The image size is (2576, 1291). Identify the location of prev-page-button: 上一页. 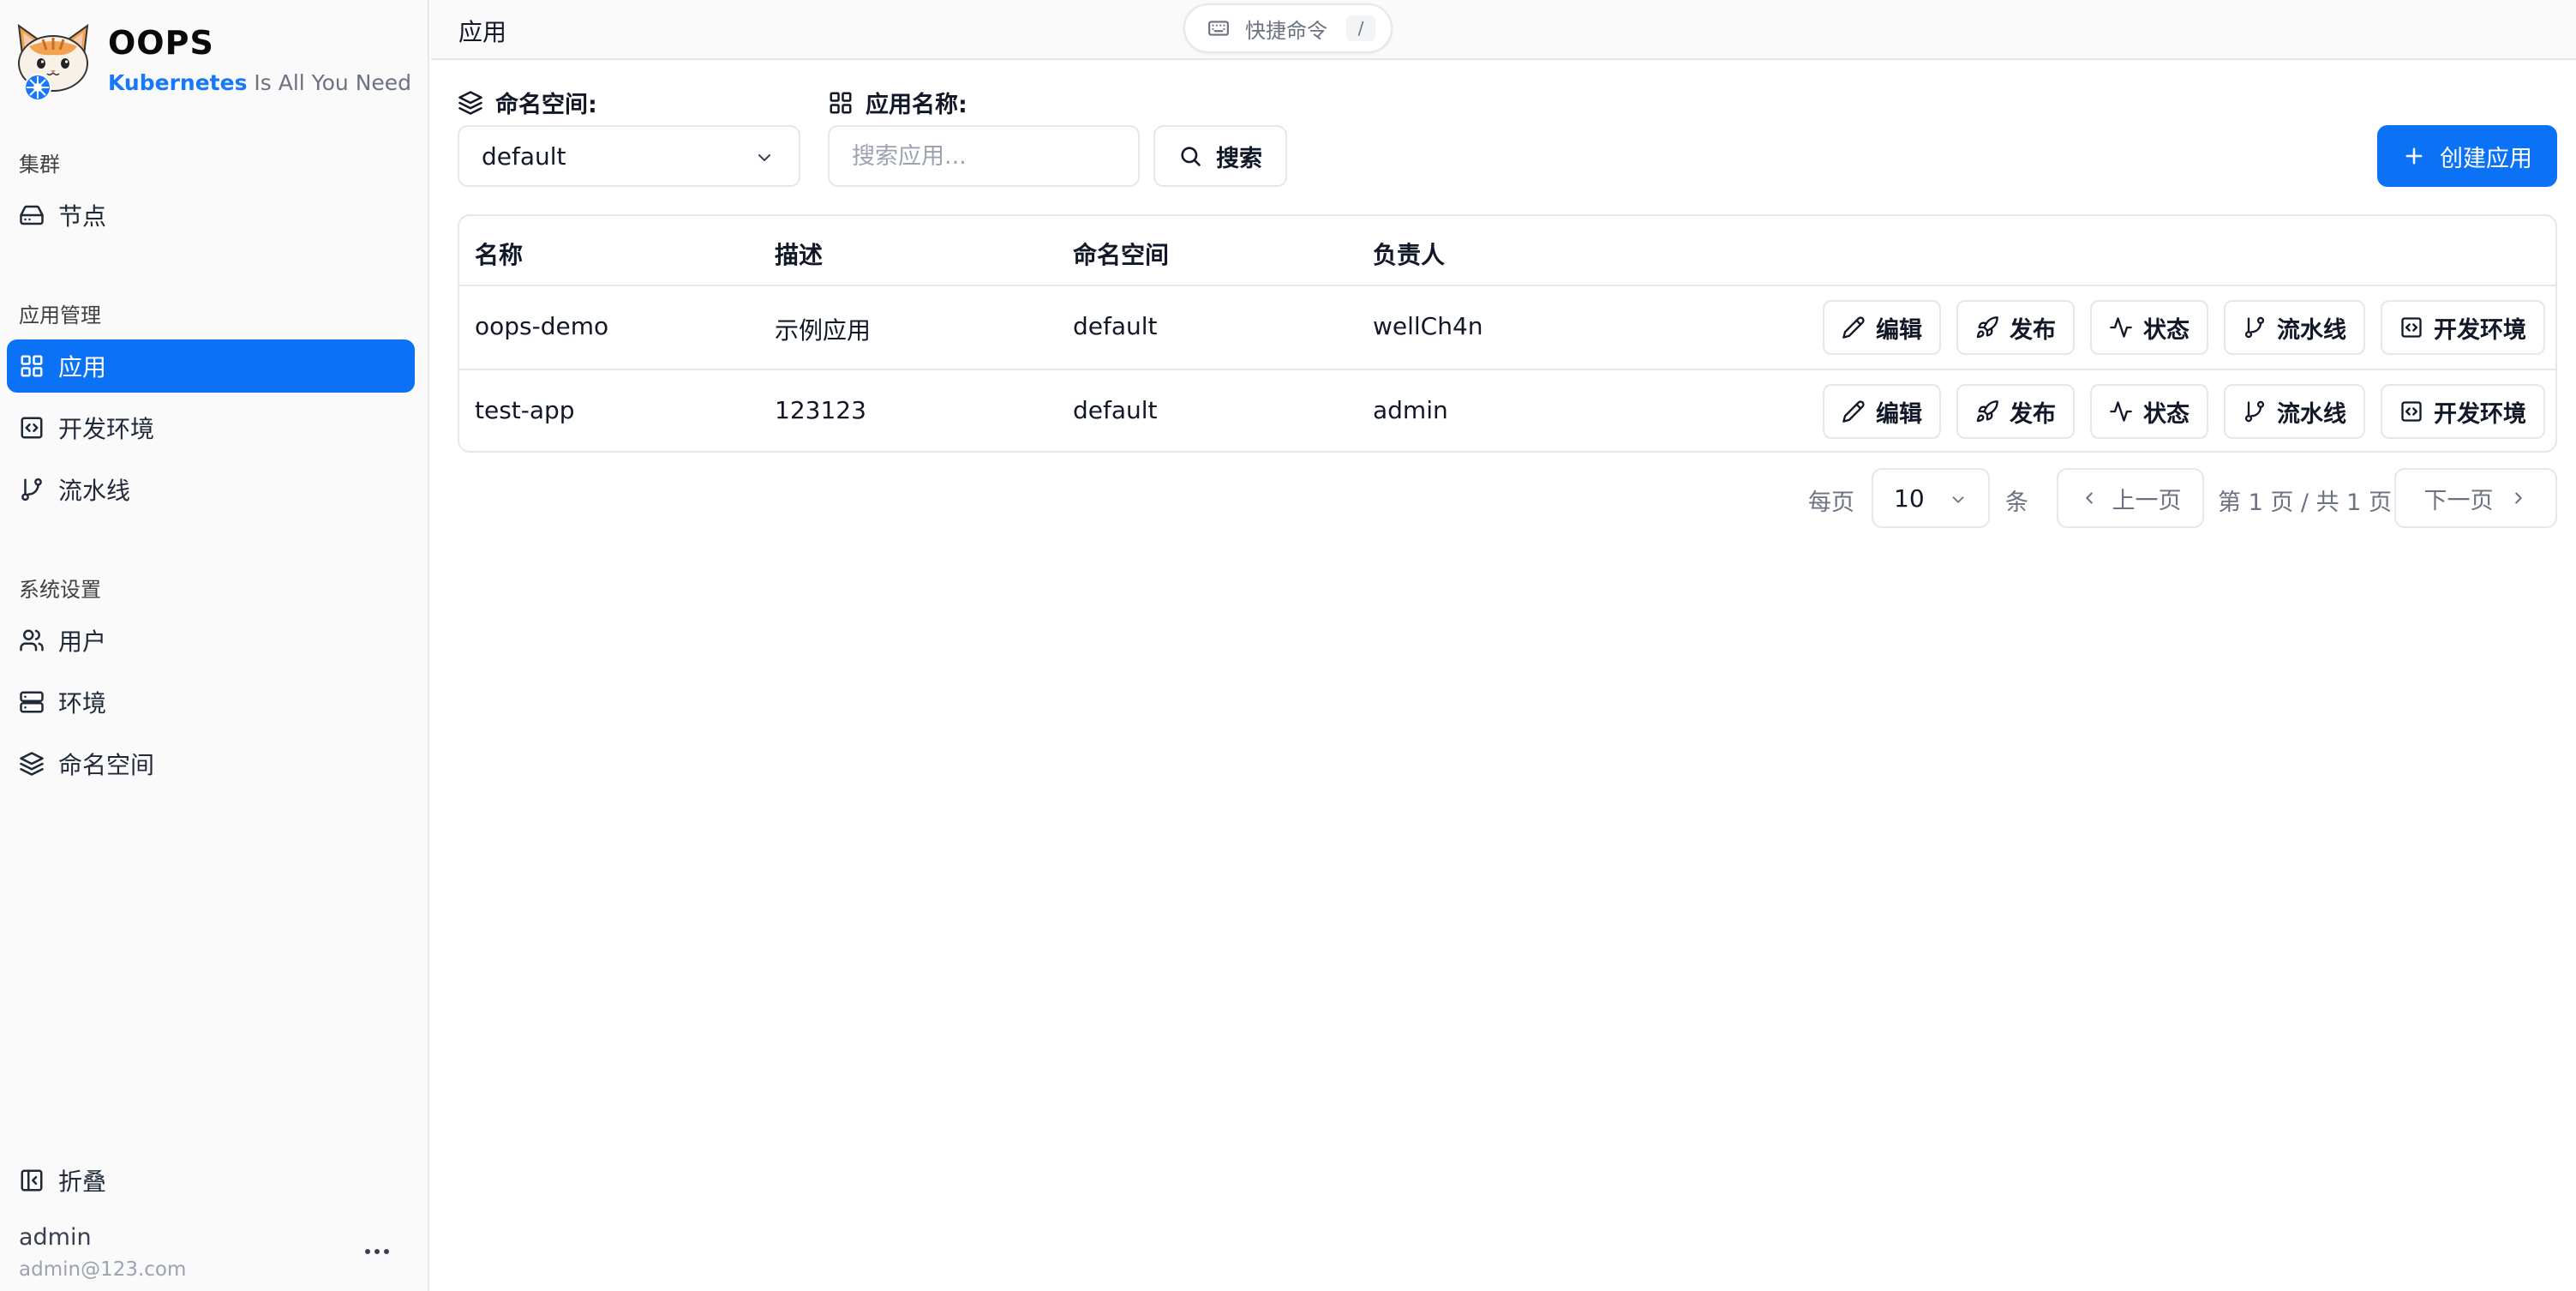
(2130, 498).